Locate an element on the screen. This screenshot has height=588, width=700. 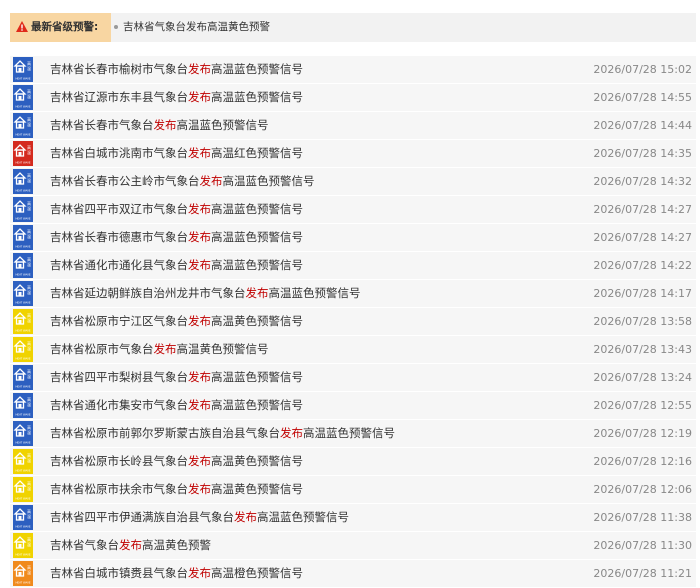
alert-title: 吉林省松原市前郭尔罗斯蒙古族自治县气象台发布高温蓝色预警信号 is located at coordinates (222, 433).